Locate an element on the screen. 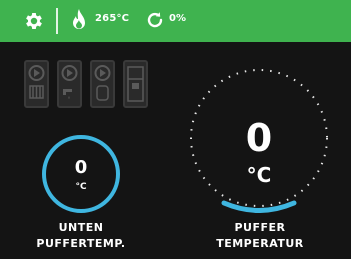  bottom-buffer-label-line1: UNTEN is located at coordinates (81, 227).